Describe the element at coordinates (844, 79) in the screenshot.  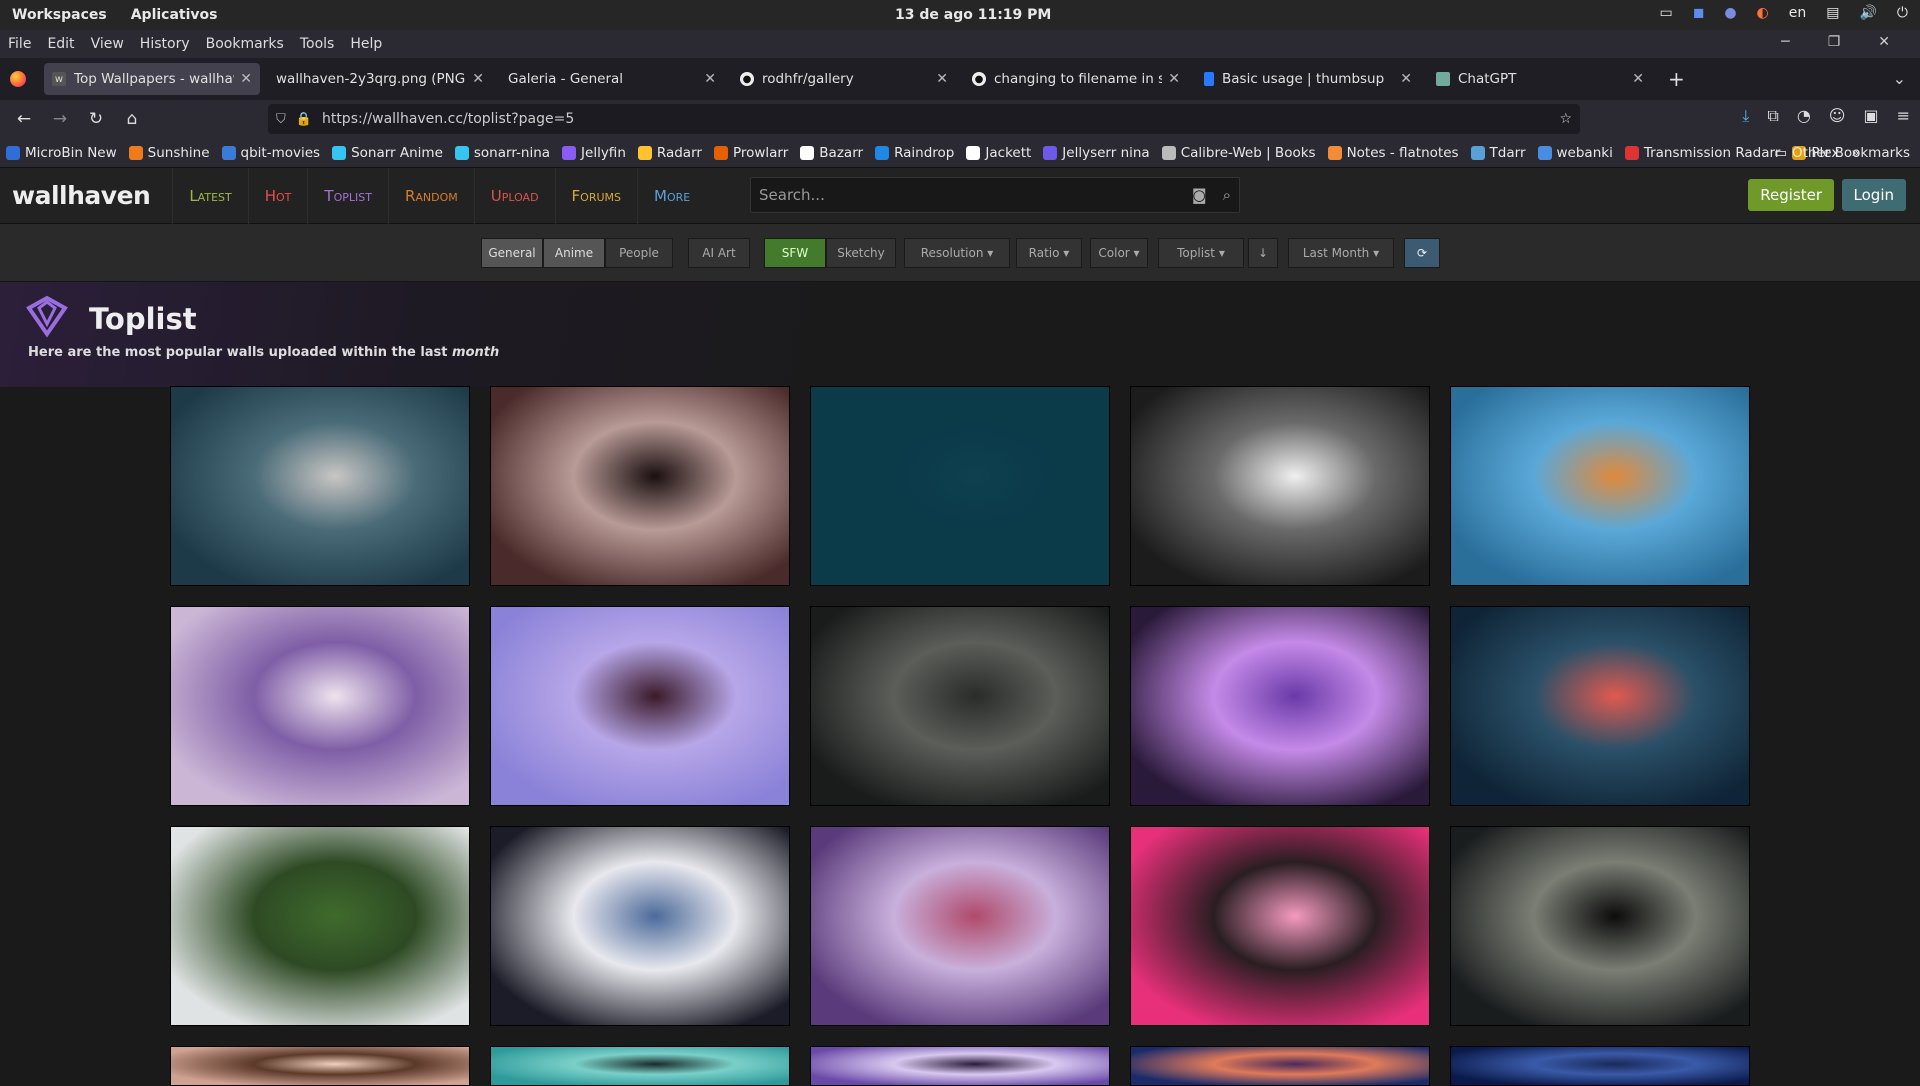
I see `tab-github-gallery: ● rodhfr/gallery ✕` at that location.